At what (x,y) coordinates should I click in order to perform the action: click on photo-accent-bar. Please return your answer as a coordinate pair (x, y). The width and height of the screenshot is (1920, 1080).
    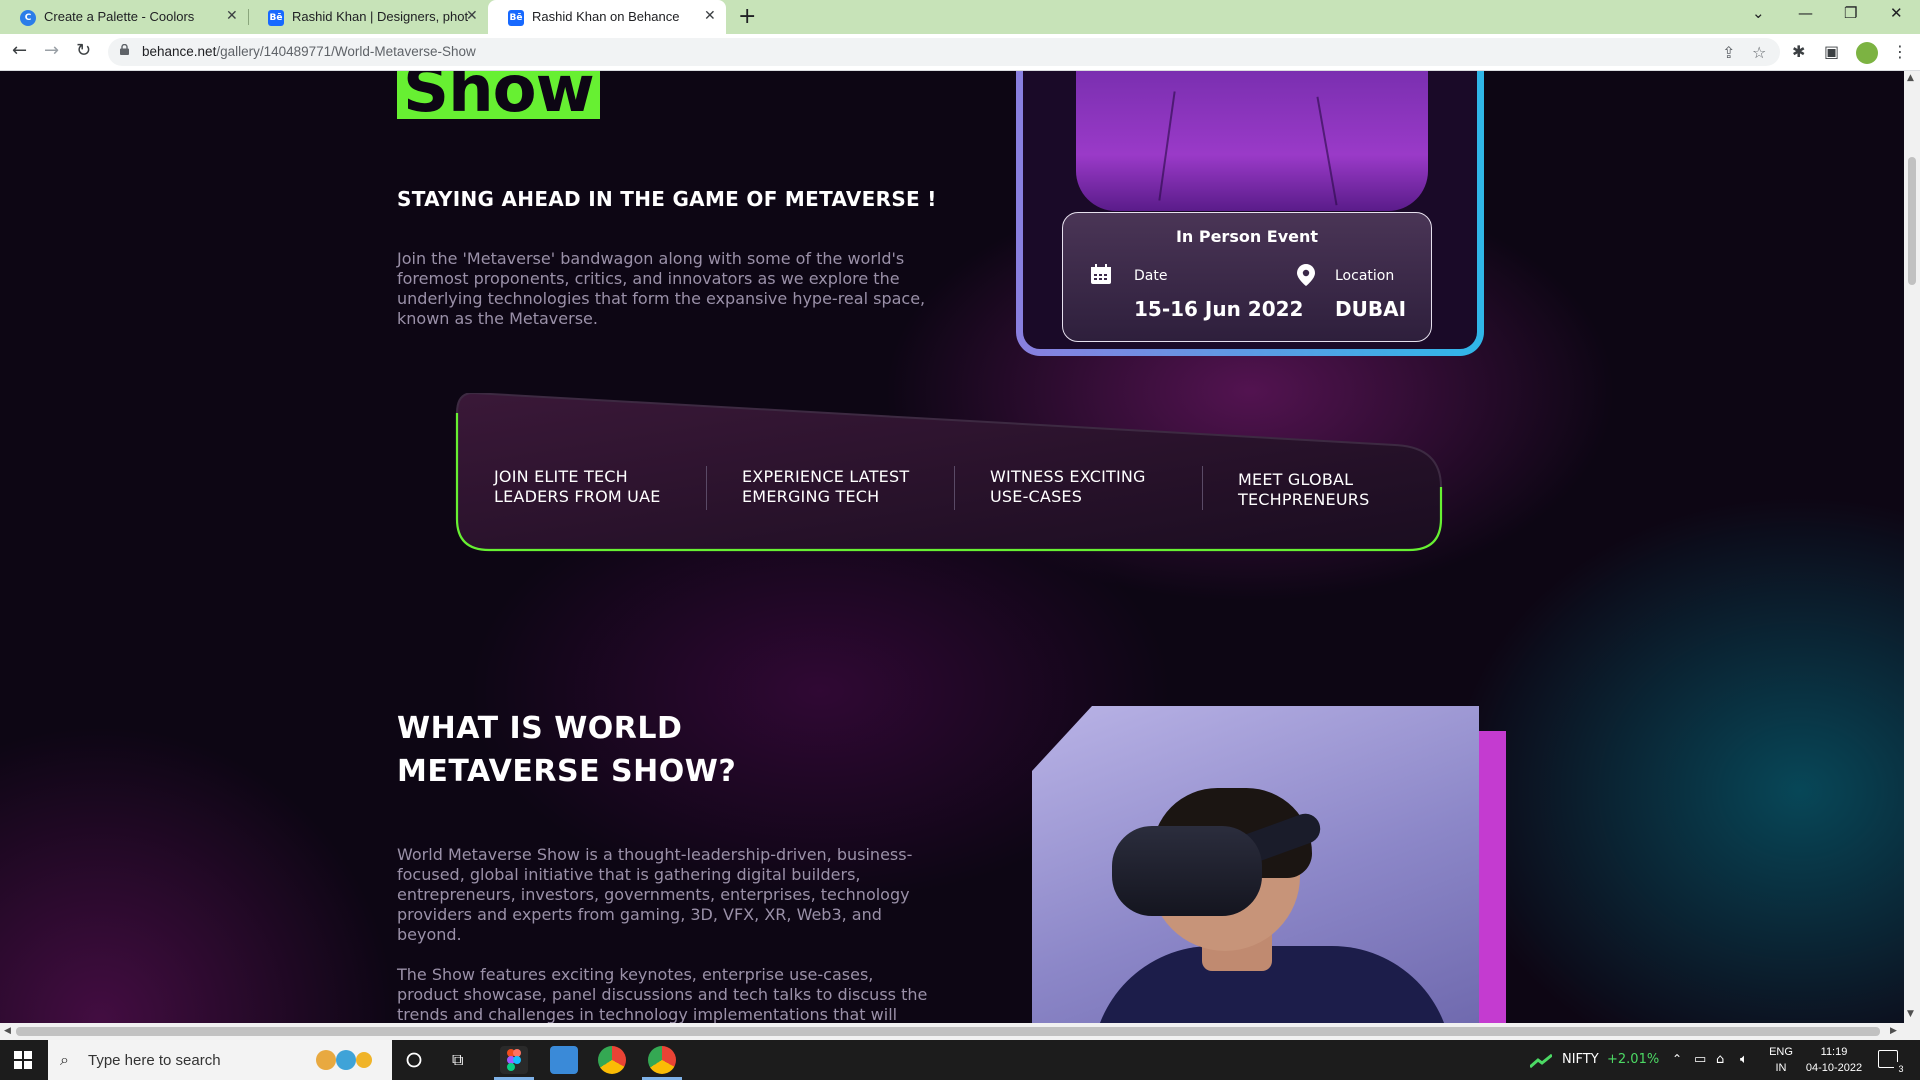
    Looking at the image, I should click on (1492, 877).